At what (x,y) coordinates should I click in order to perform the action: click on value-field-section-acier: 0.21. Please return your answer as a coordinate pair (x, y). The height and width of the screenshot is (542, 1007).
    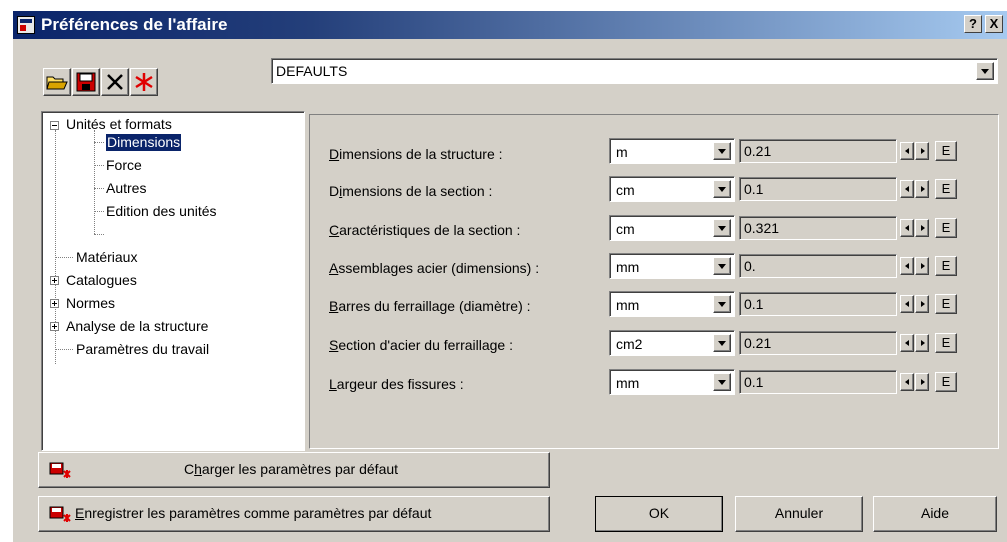
    Looking at the image, I should click on (818, 343).